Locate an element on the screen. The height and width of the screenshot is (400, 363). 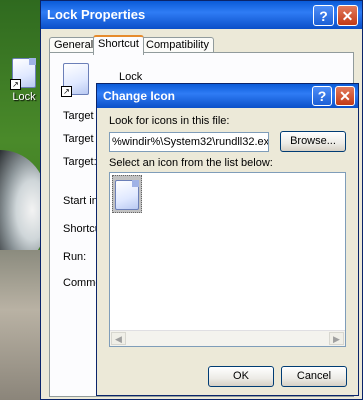
desktop-shortcut-lock: ↗ Lock is located at coordinates (24, 80).